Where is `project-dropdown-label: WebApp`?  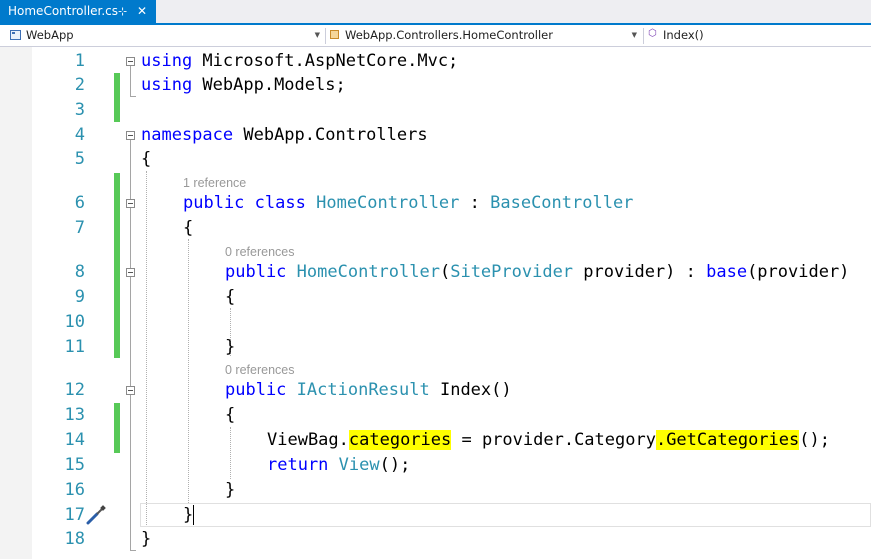
project-dropdown-label: WebApp is located at coordinates (50, 35).